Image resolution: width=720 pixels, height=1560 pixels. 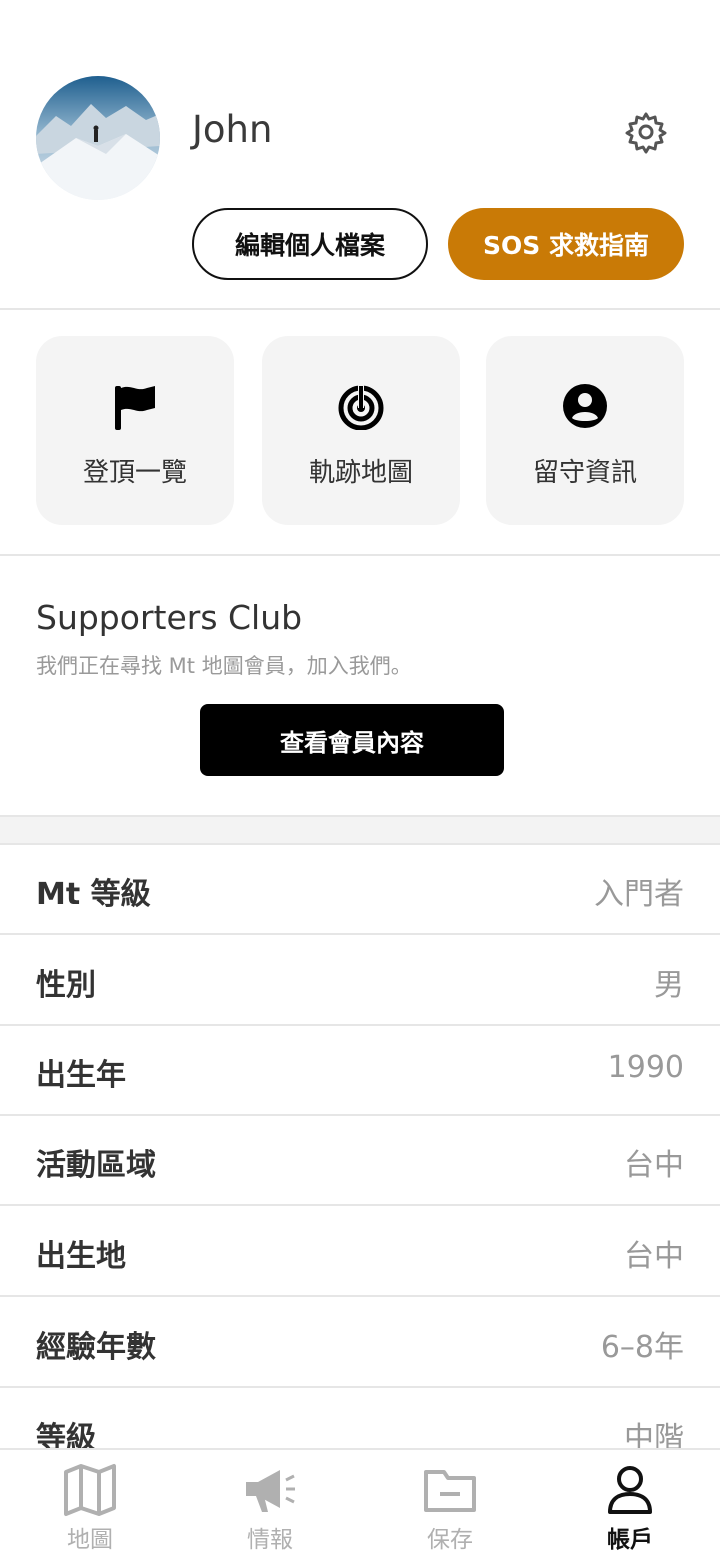 What do you see at coordinates (360, 1071) in the screenshot?
I see `info-row-birth-year: 出生年 1990` at bounding box center [360, 1071].